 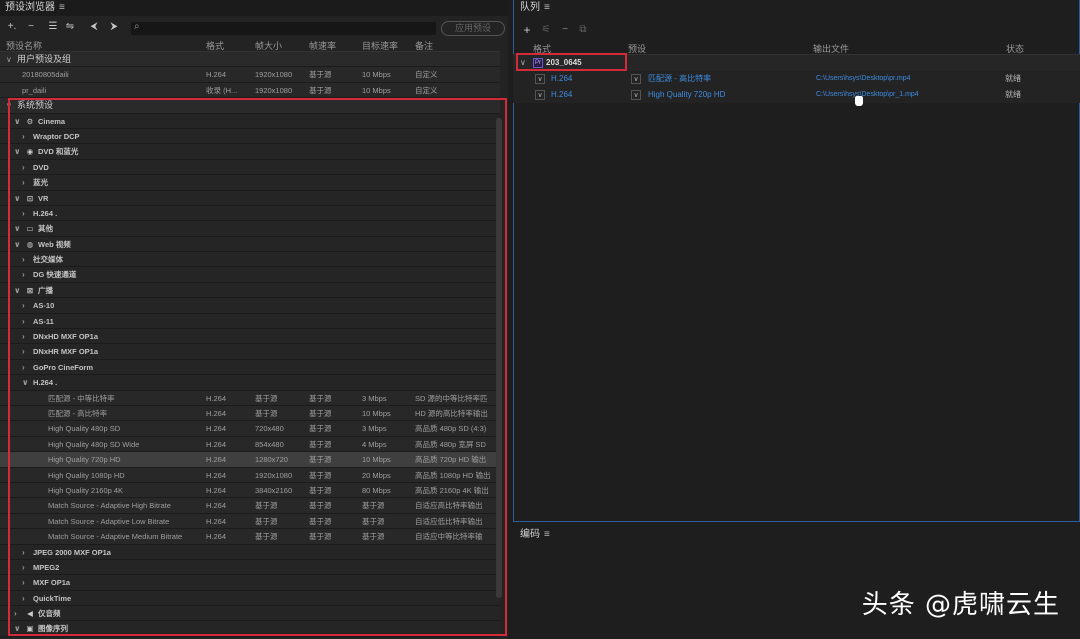 What do you see at coordinates (114, 27) in the screenshot?
I see `export-icon: ⮞` at bounding box center [114, 27].